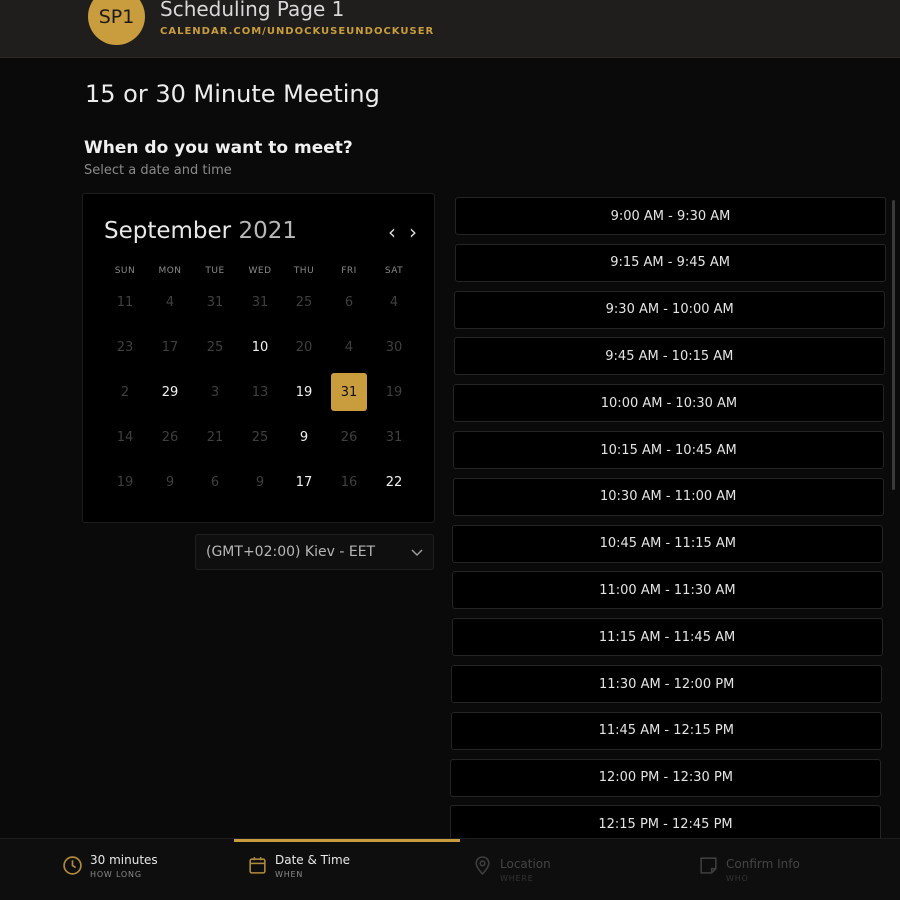 The width and height of the screenshot is (900, 900). Describe the element at coordinates (125, 302) in the screenshot. I see `calendar-day: 11` at that location.